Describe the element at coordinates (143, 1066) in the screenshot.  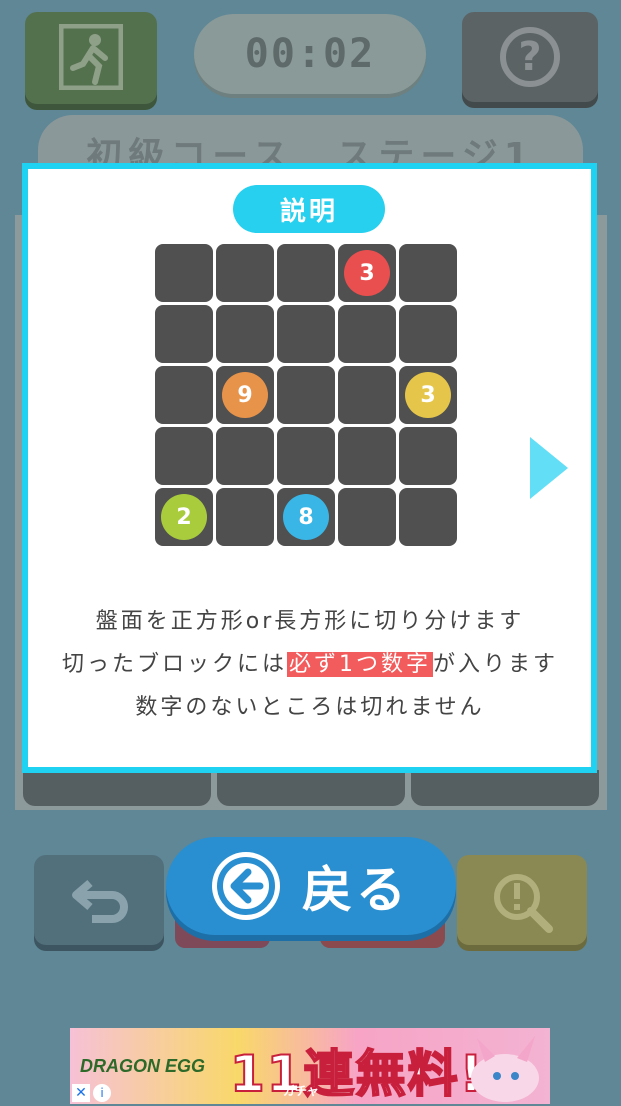
I see `ad-logo: DRAGON EGG` at that location.